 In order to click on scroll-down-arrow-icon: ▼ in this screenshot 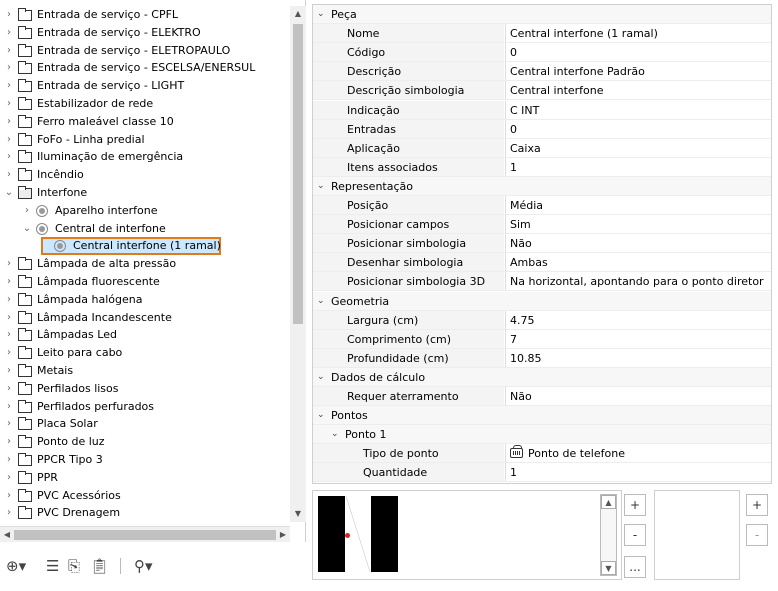, I will do `click(608, 568)`.